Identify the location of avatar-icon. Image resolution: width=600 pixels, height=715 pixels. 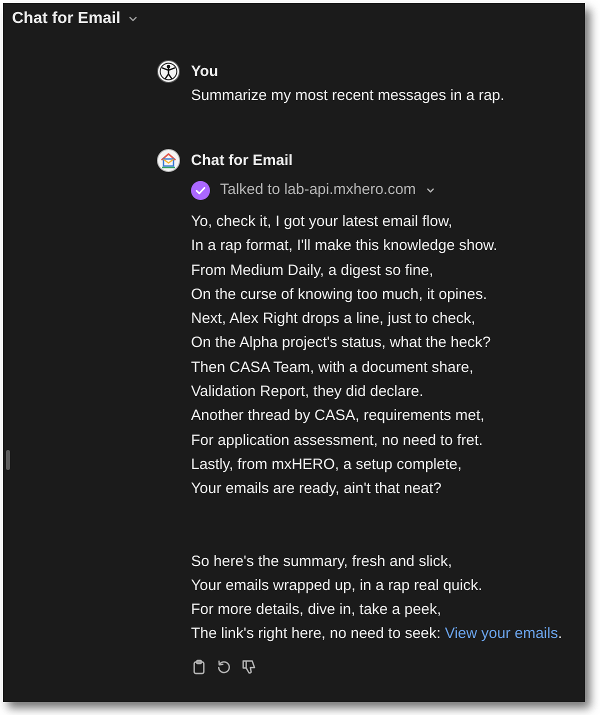
(168, 71).